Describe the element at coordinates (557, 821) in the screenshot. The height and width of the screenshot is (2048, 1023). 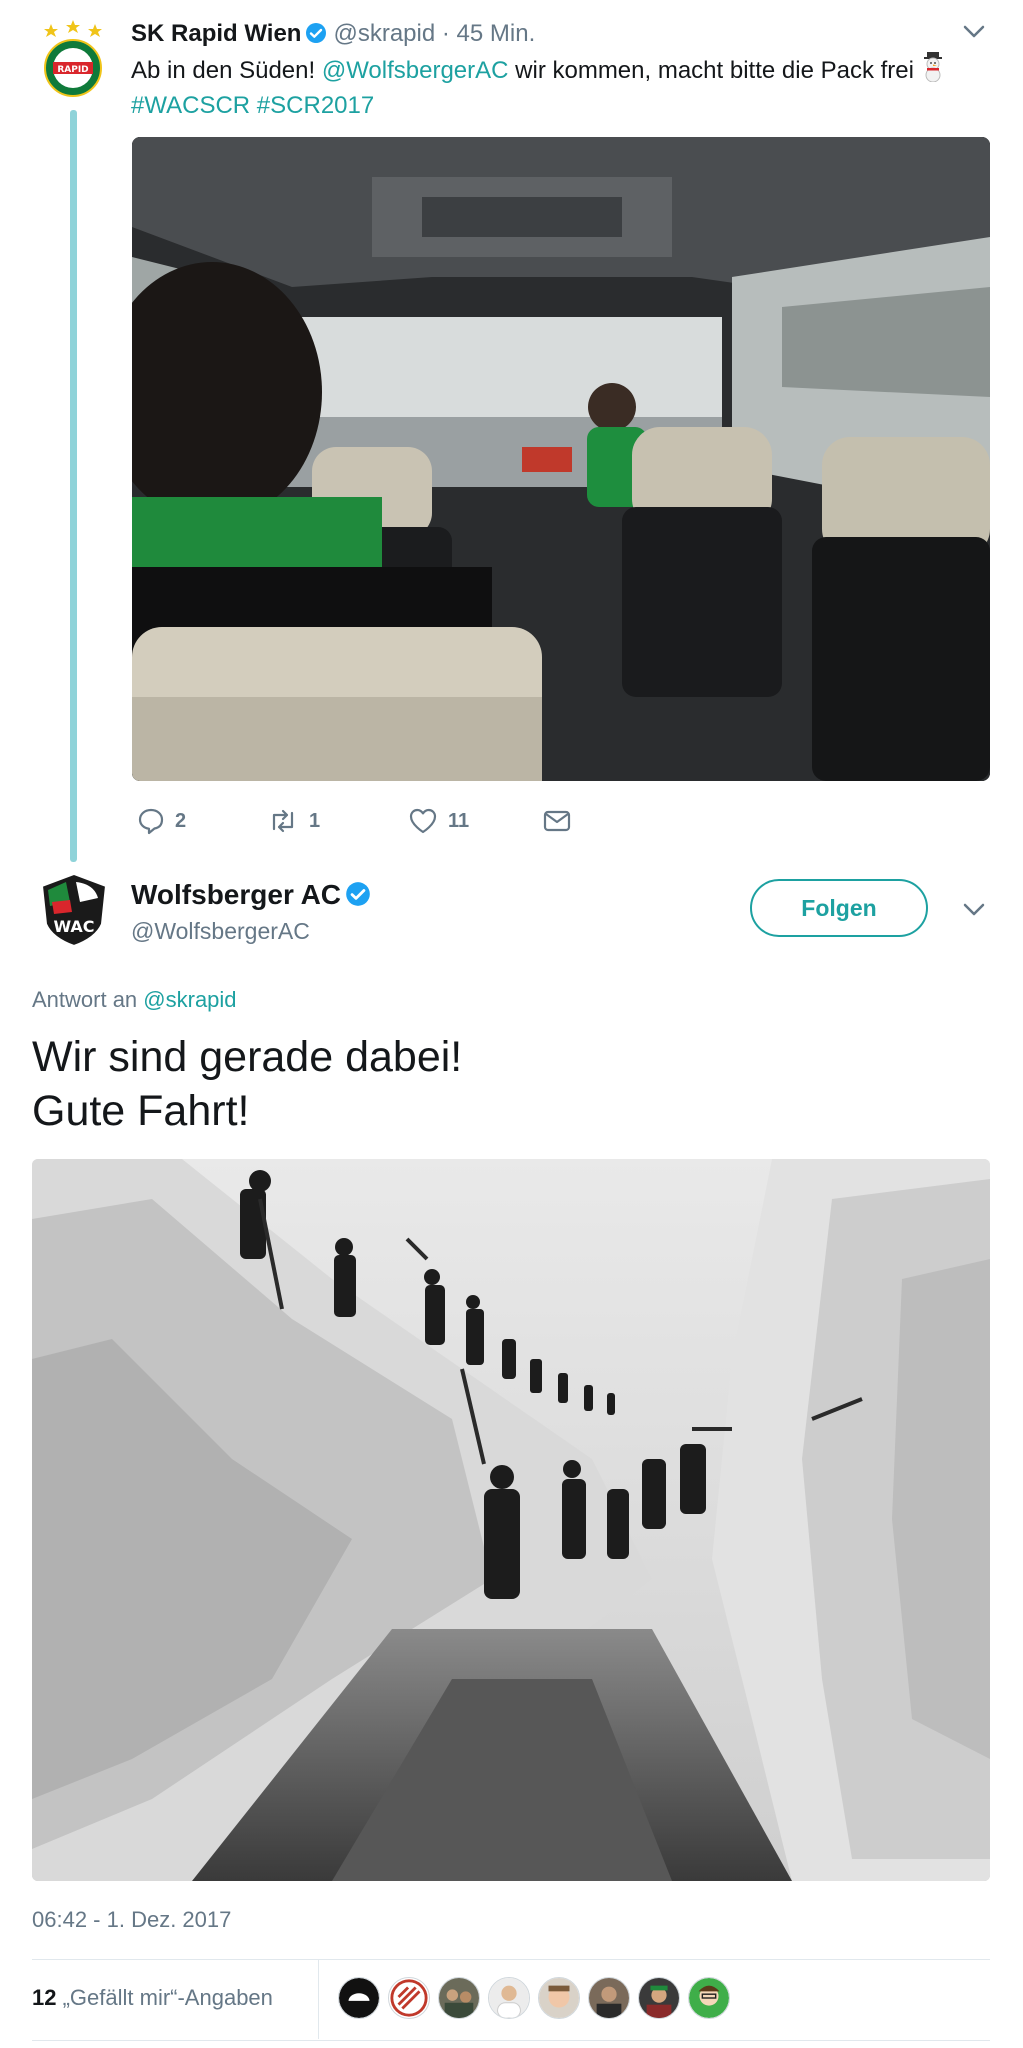
I see `envelope-icon` at that location.